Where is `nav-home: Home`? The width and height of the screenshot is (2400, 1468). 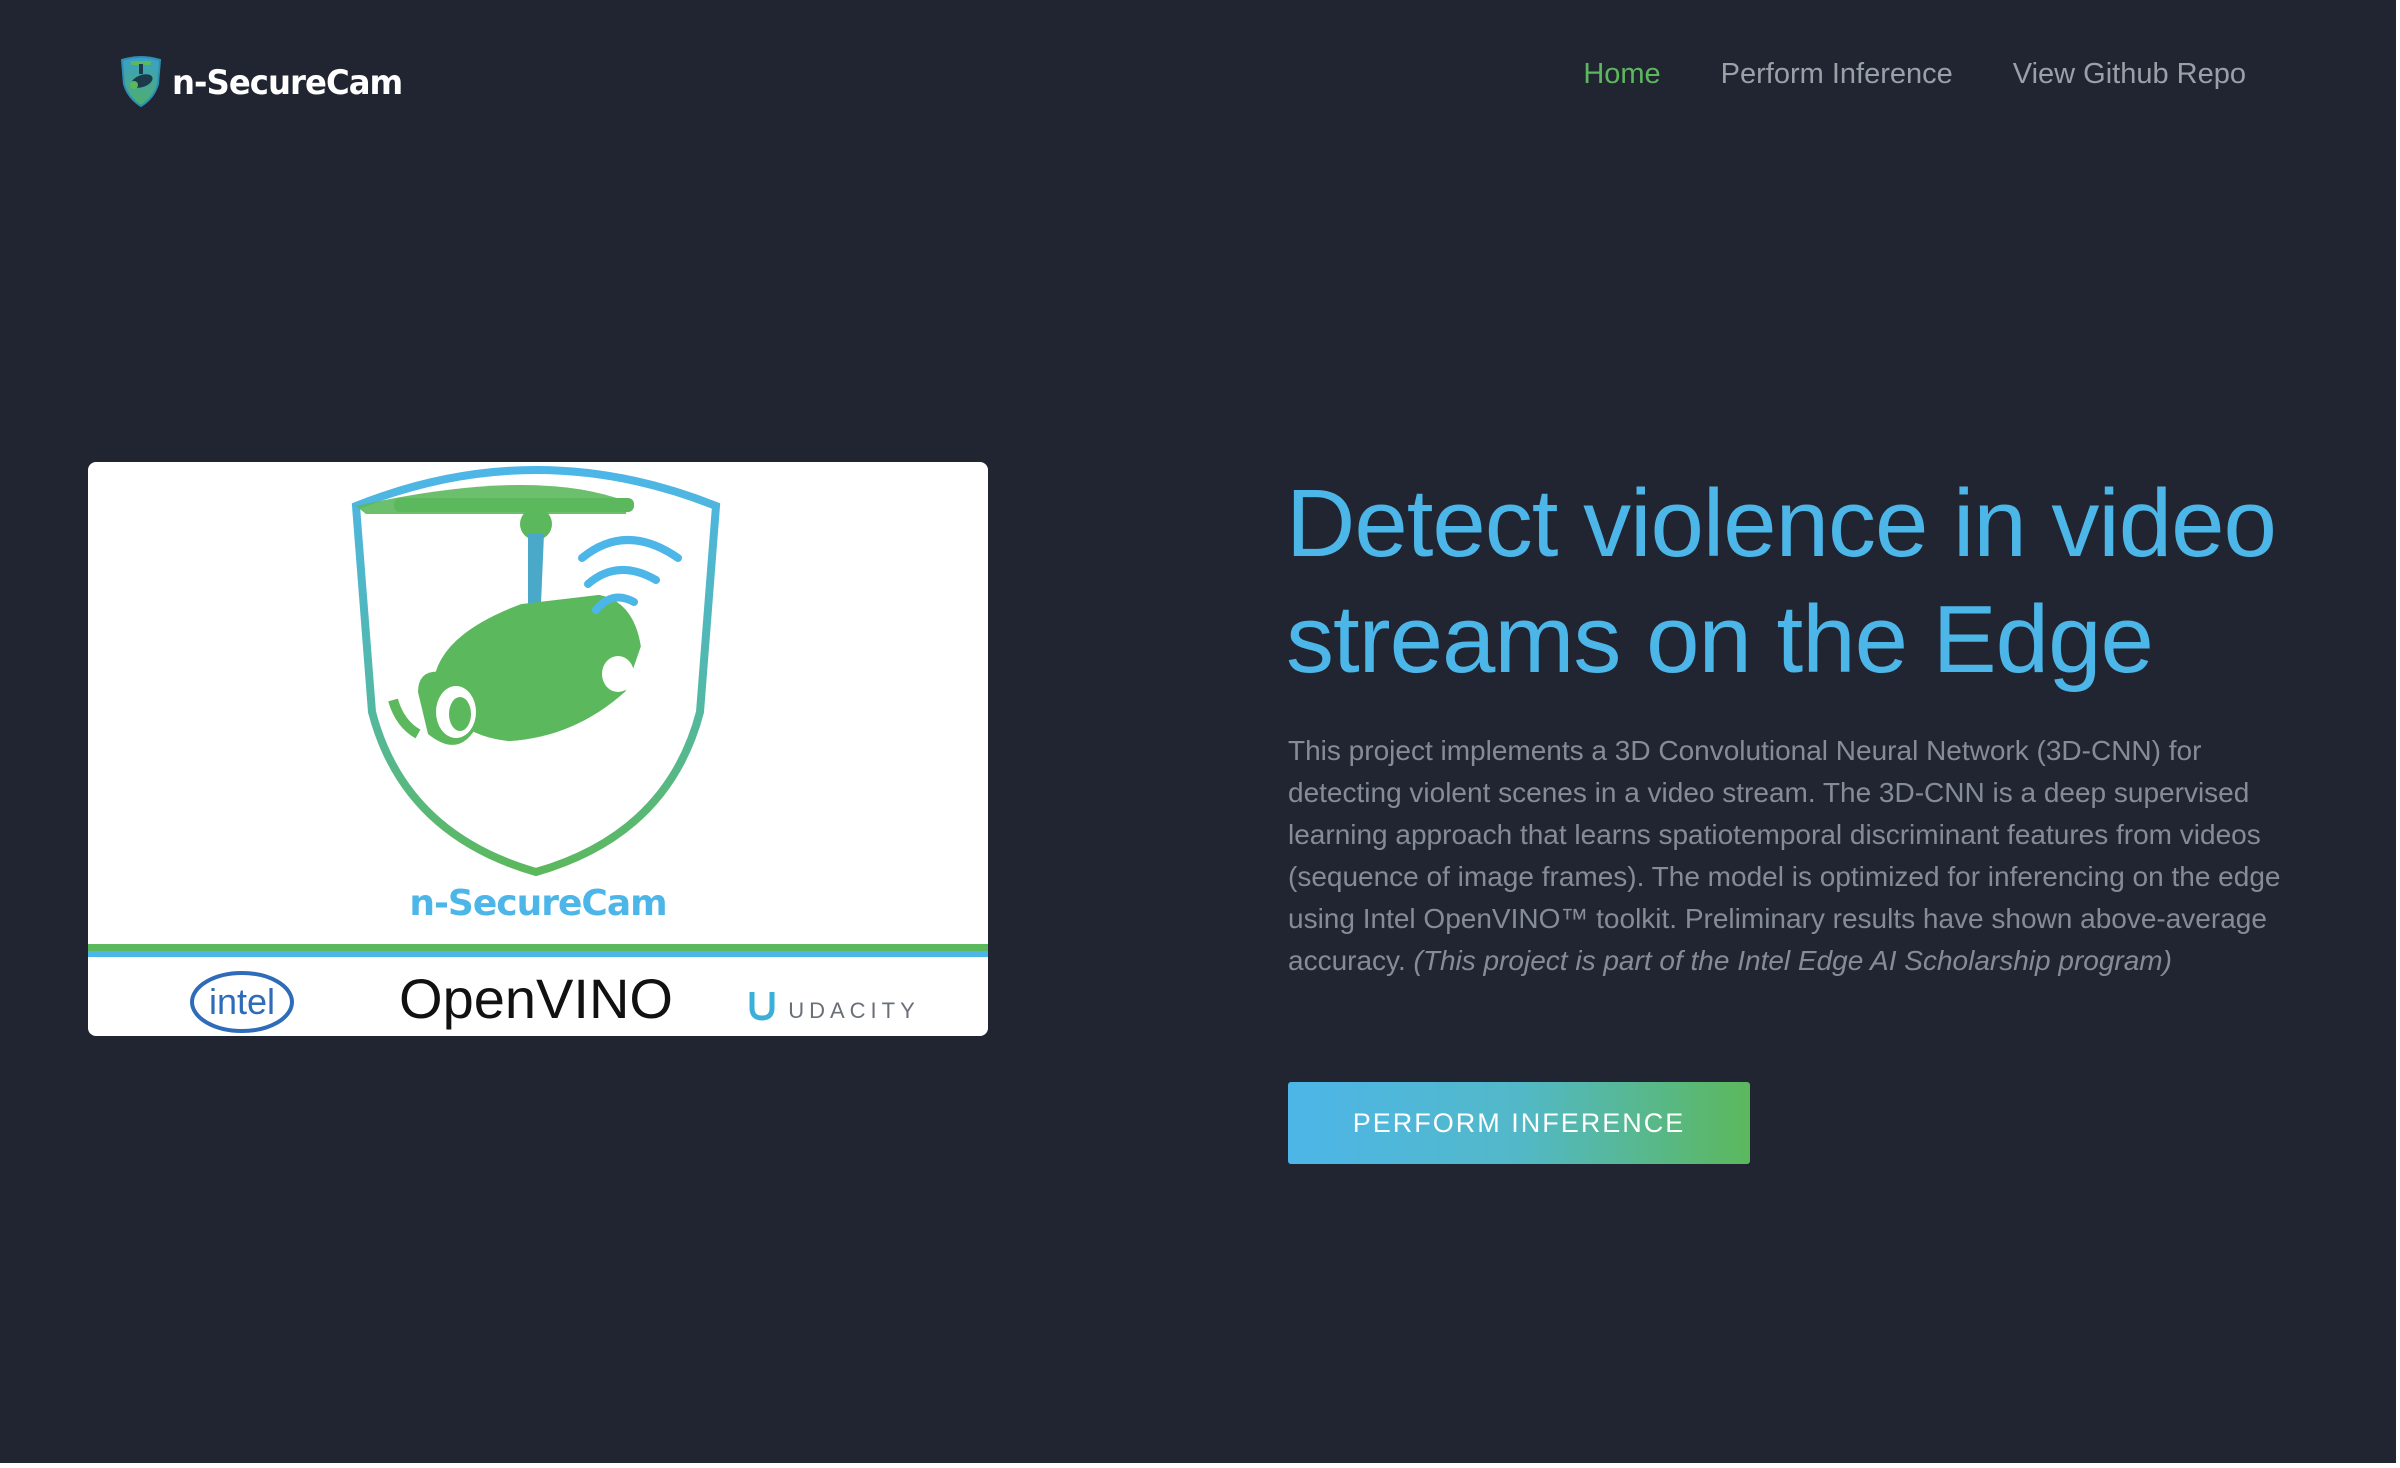
nav-home: Home is located at coordinates (1621, 74).